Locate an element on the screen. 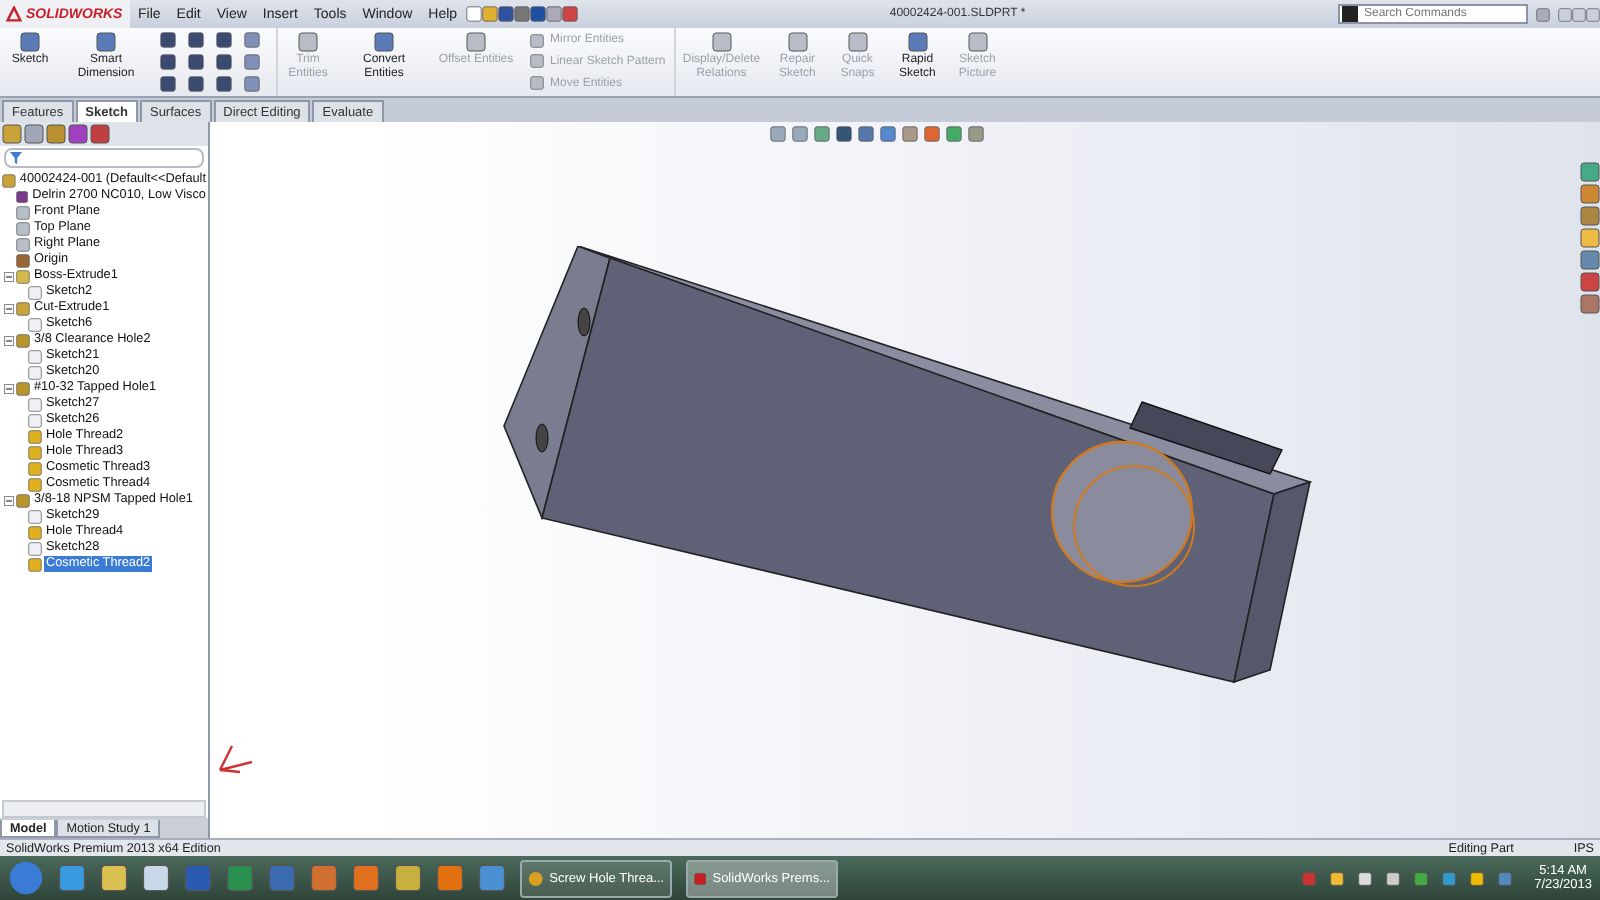  filter-icon is located at coordinates (16, 158).